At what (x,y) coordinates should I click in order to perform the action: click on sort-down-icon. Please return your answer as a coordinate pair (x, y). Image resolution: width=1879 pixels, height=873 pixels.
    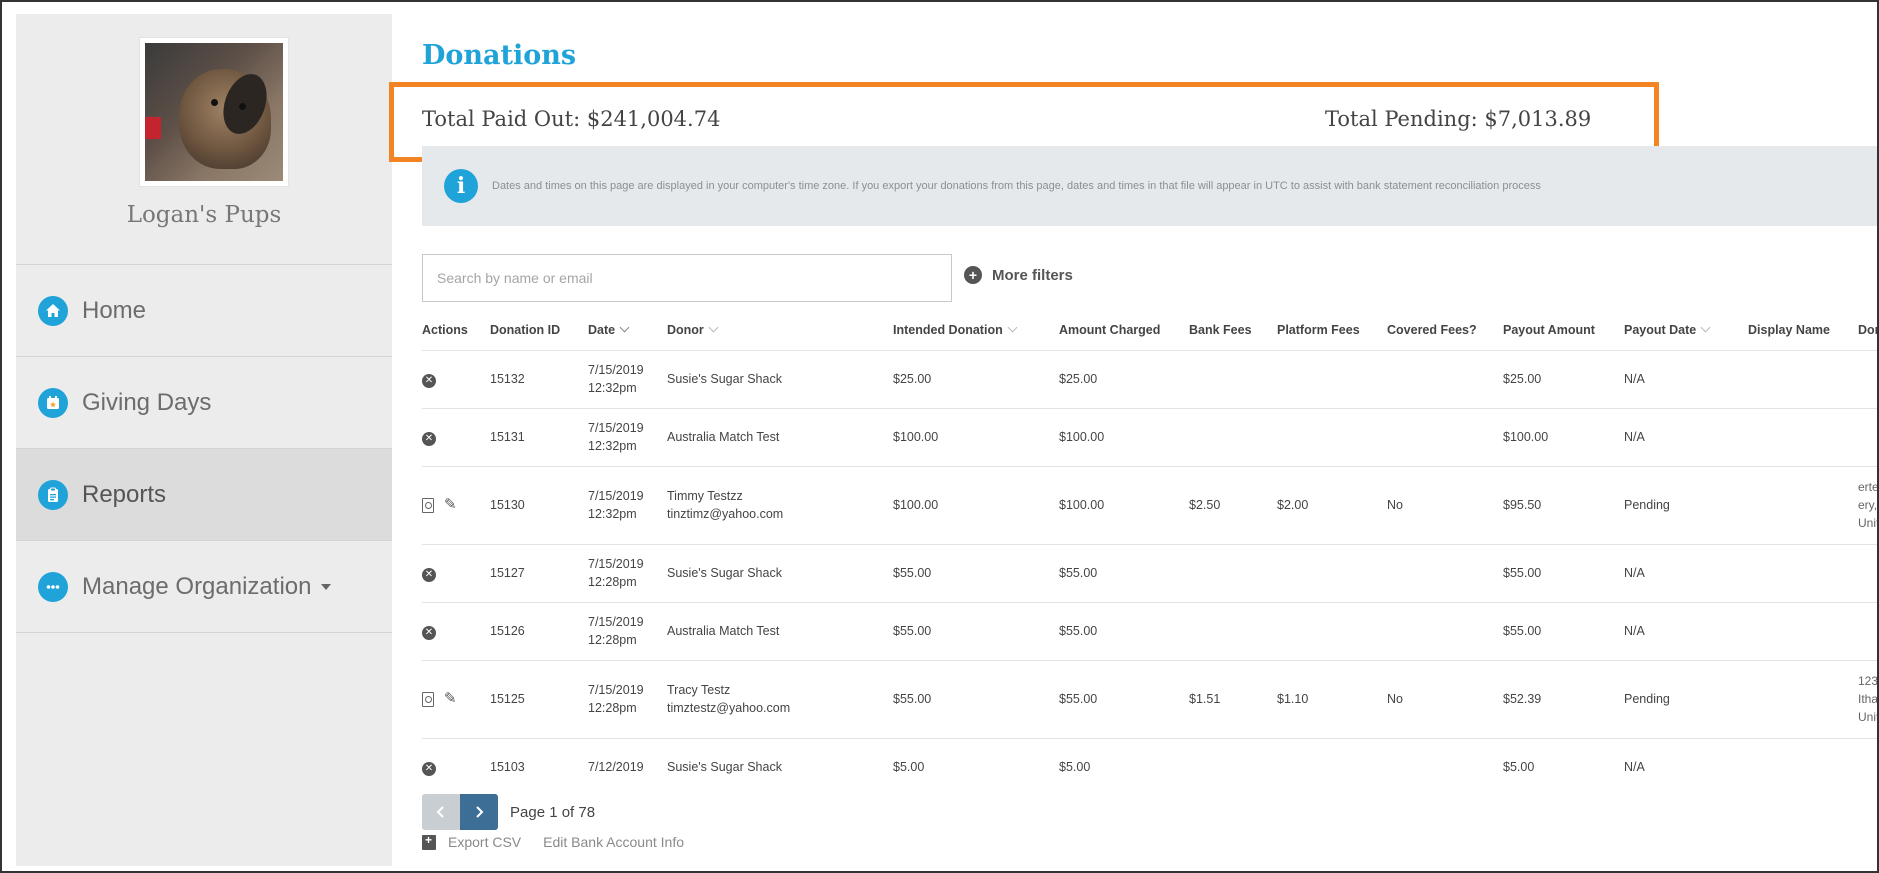
    Looking at the image, I should click on (624, 327).